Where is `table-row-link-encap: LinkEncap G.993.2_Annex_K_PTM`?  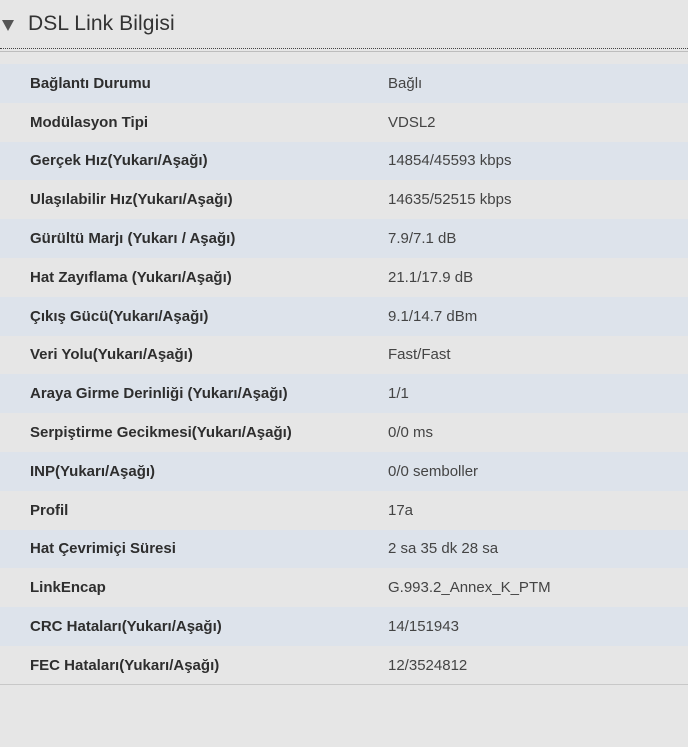
table-row-link-encap: LinkEncap G.993.2_Annex_K_PTM is located at coordinates (344, 588).